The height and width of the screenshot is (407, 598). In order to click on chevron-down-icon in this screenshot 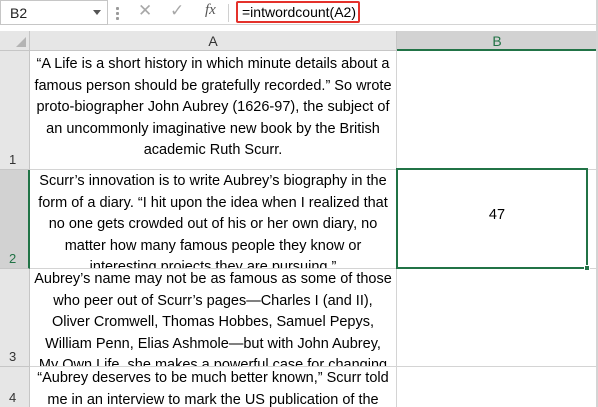, I will do `click(97, 12)`.